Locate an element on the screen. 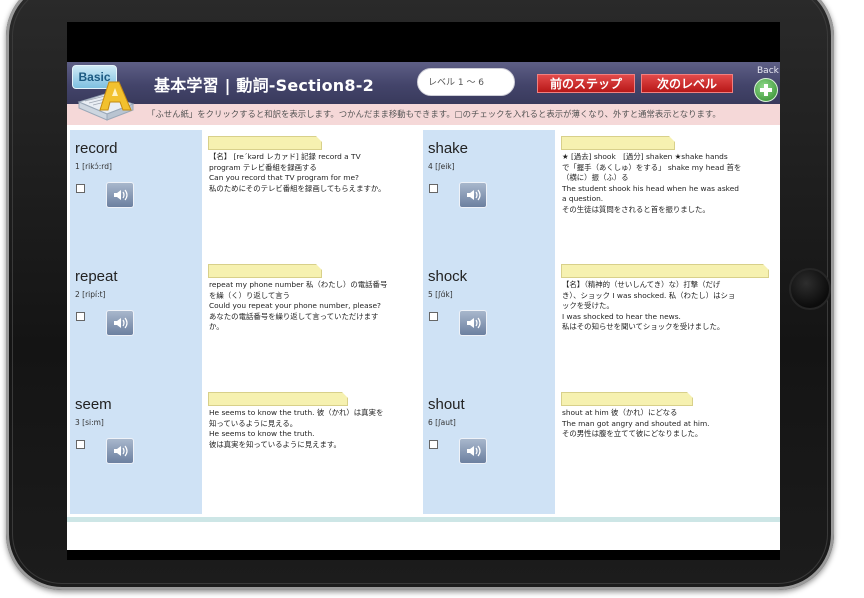  definition-line: き）、ショック I was shocked. 私（わたし）はショ is located at coordinates (649, 295).